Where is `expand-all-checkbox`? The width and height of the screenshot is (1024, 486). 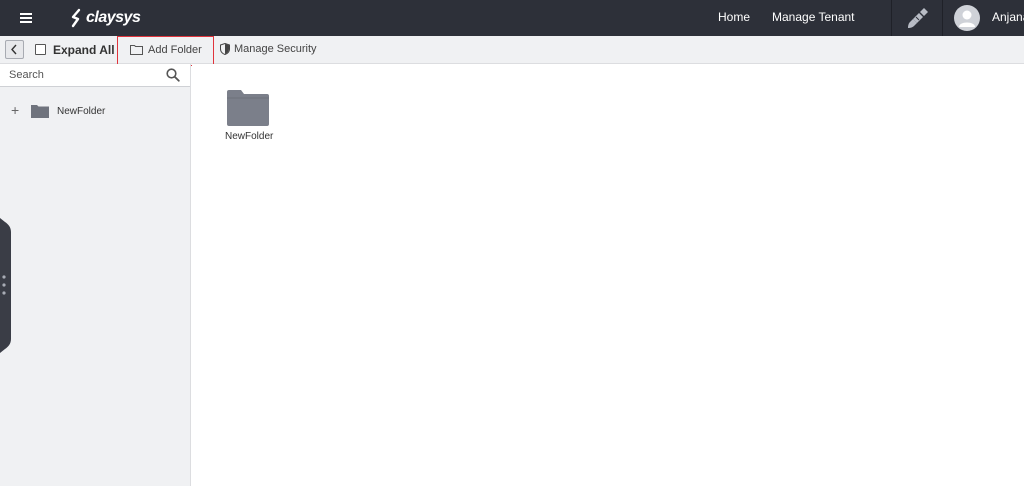
expand-all-checkbox is located at coordinates (40, 49).